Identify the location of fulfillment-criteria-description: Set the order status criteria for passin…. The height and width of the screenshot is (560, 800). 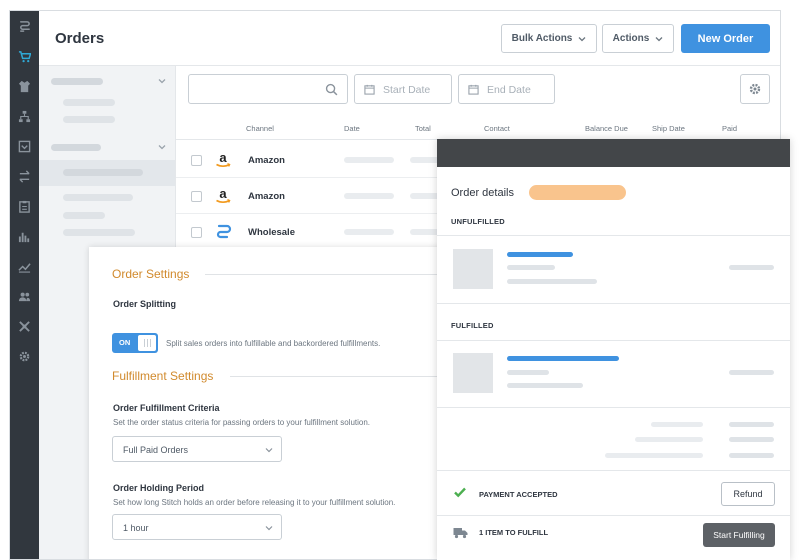
(242, 422).